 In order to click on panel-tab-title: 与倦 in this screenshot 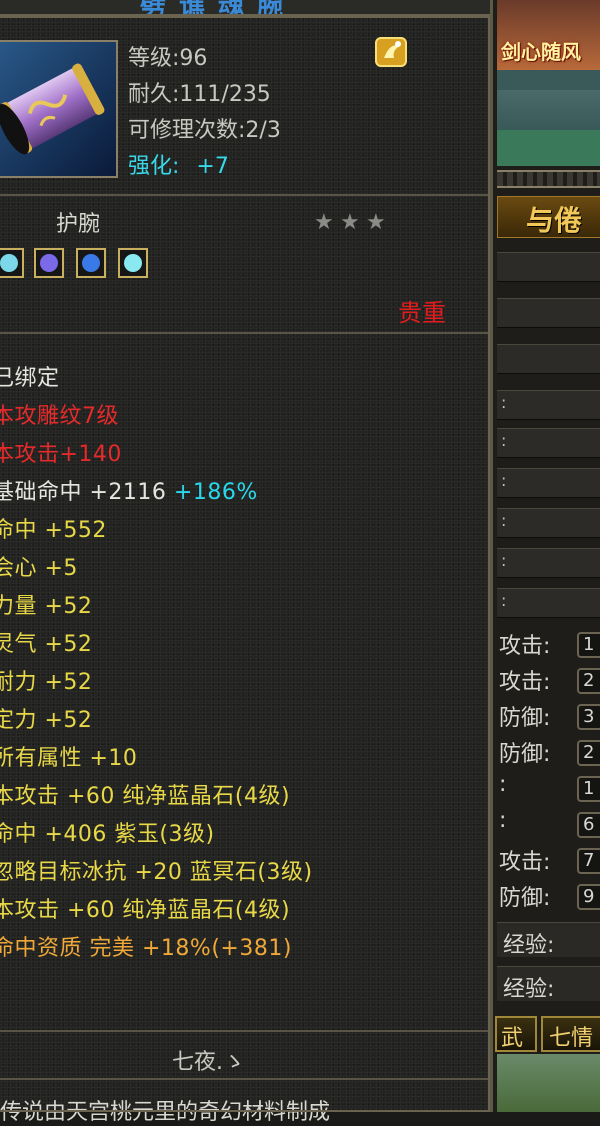, I will do `click(548, 217)`.